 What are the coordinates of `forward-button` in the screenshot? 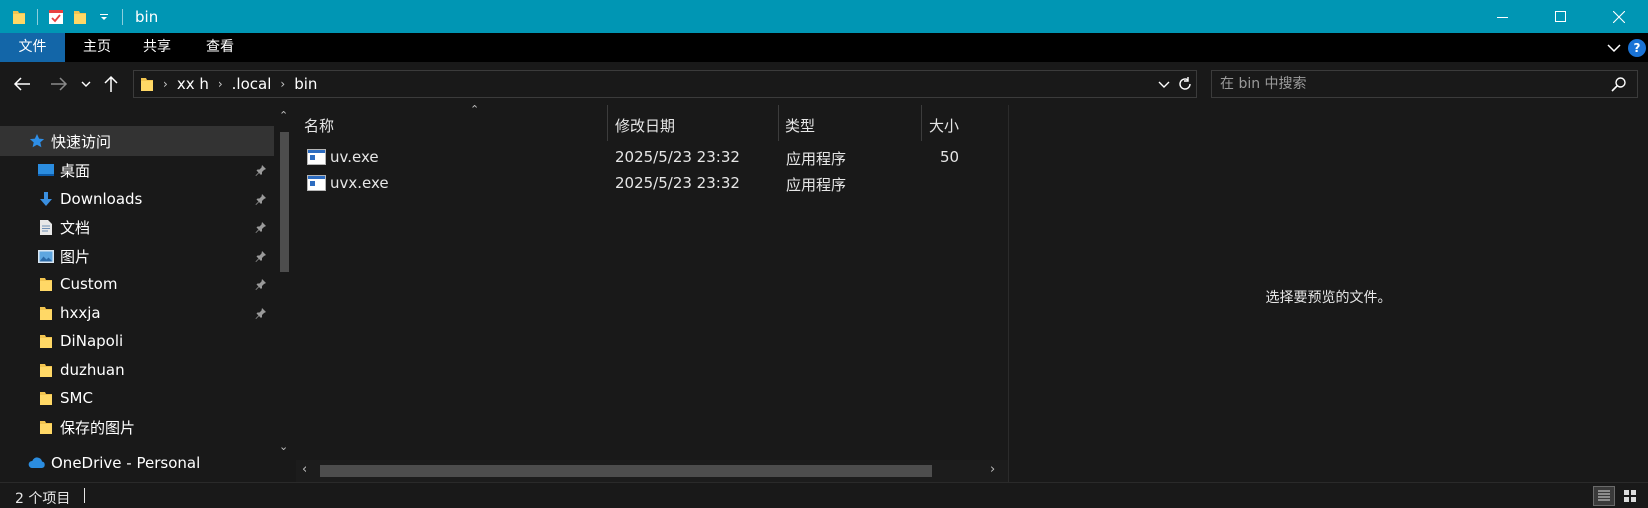 It's located at (59, 84).